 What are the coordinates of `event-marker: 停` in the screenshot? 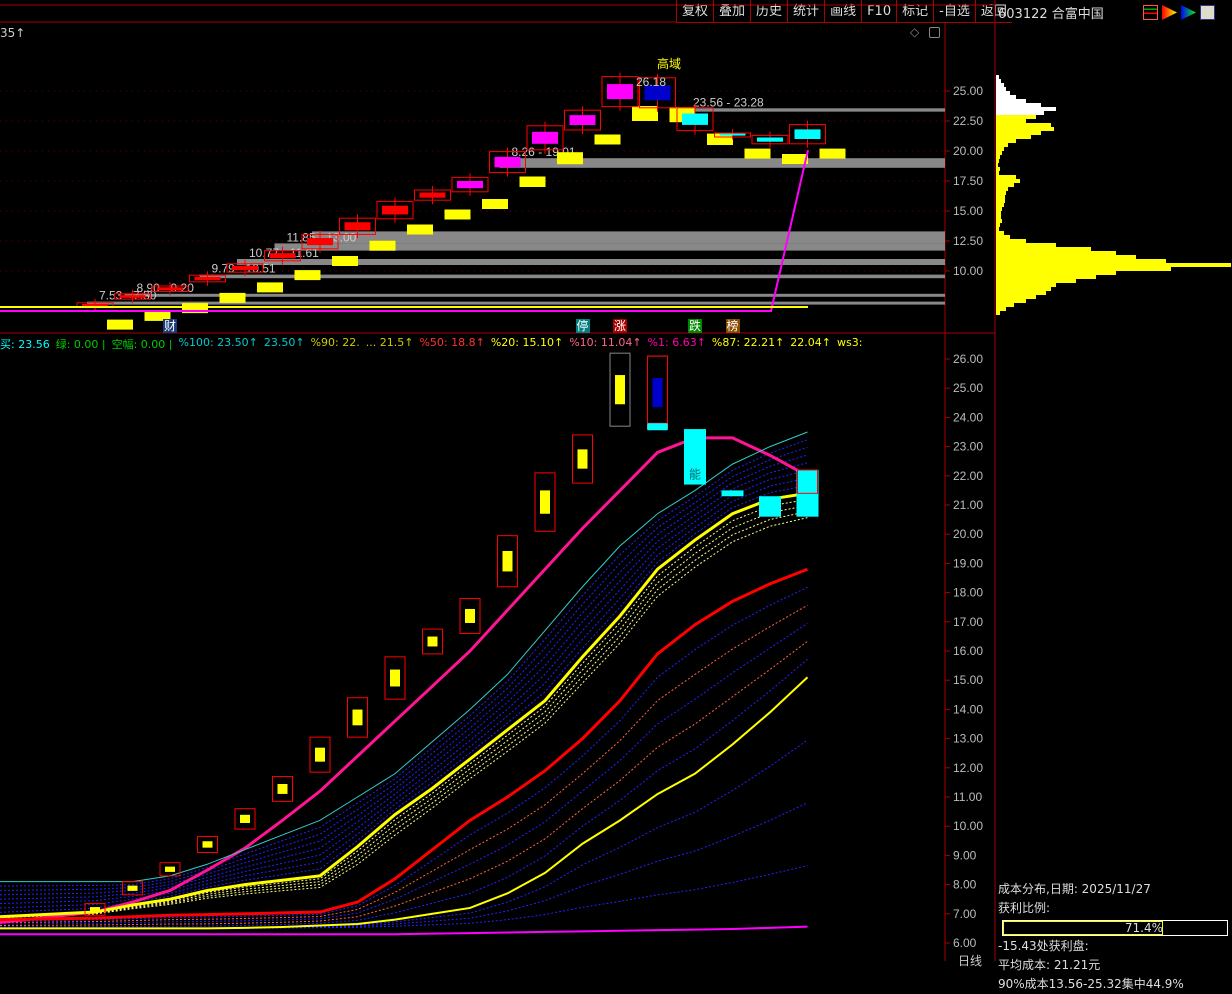 It's located at (582, 326).